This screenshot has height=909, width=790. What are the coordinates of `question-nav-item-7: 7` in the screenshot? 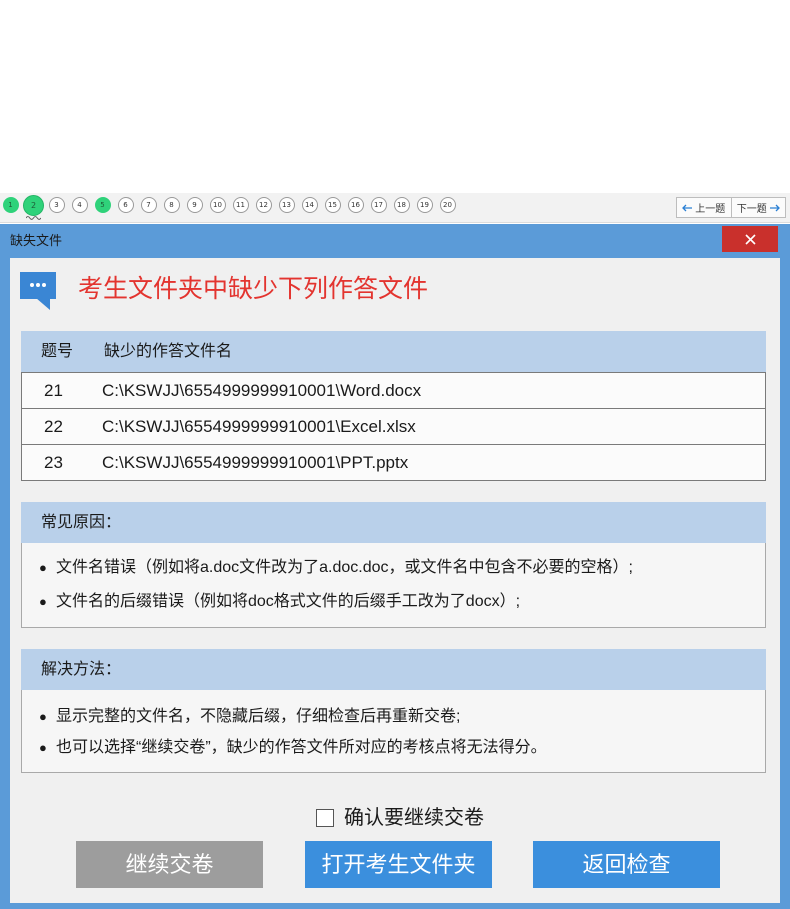 It's located at (148, 205).